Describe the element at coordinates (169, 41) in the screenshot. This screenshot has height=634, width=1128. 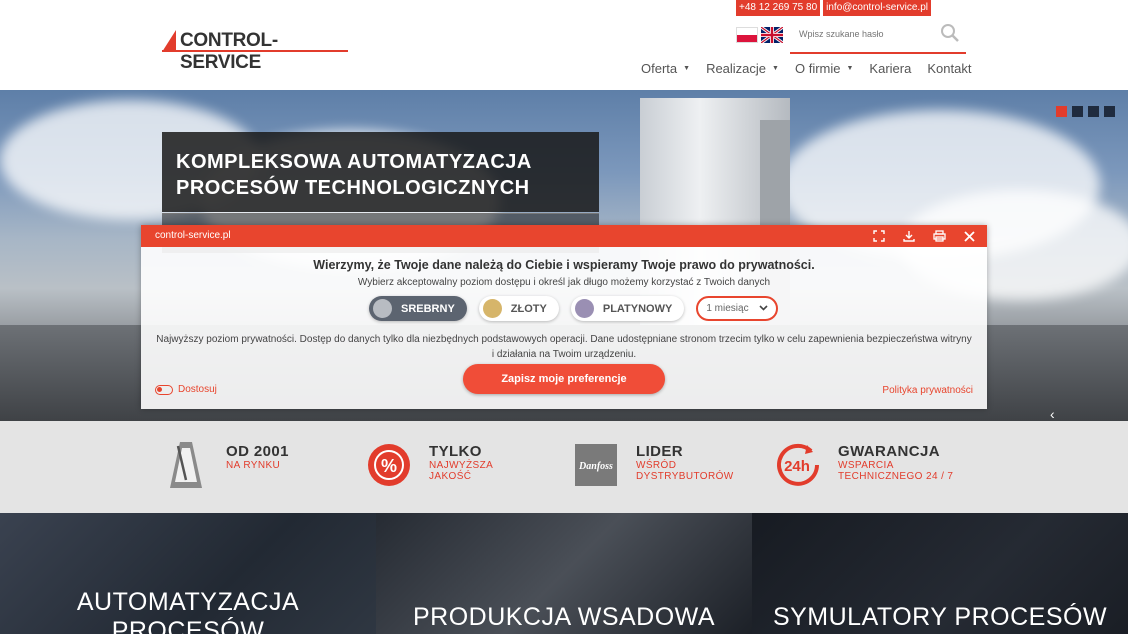
I see `logo-triangle` at that location.